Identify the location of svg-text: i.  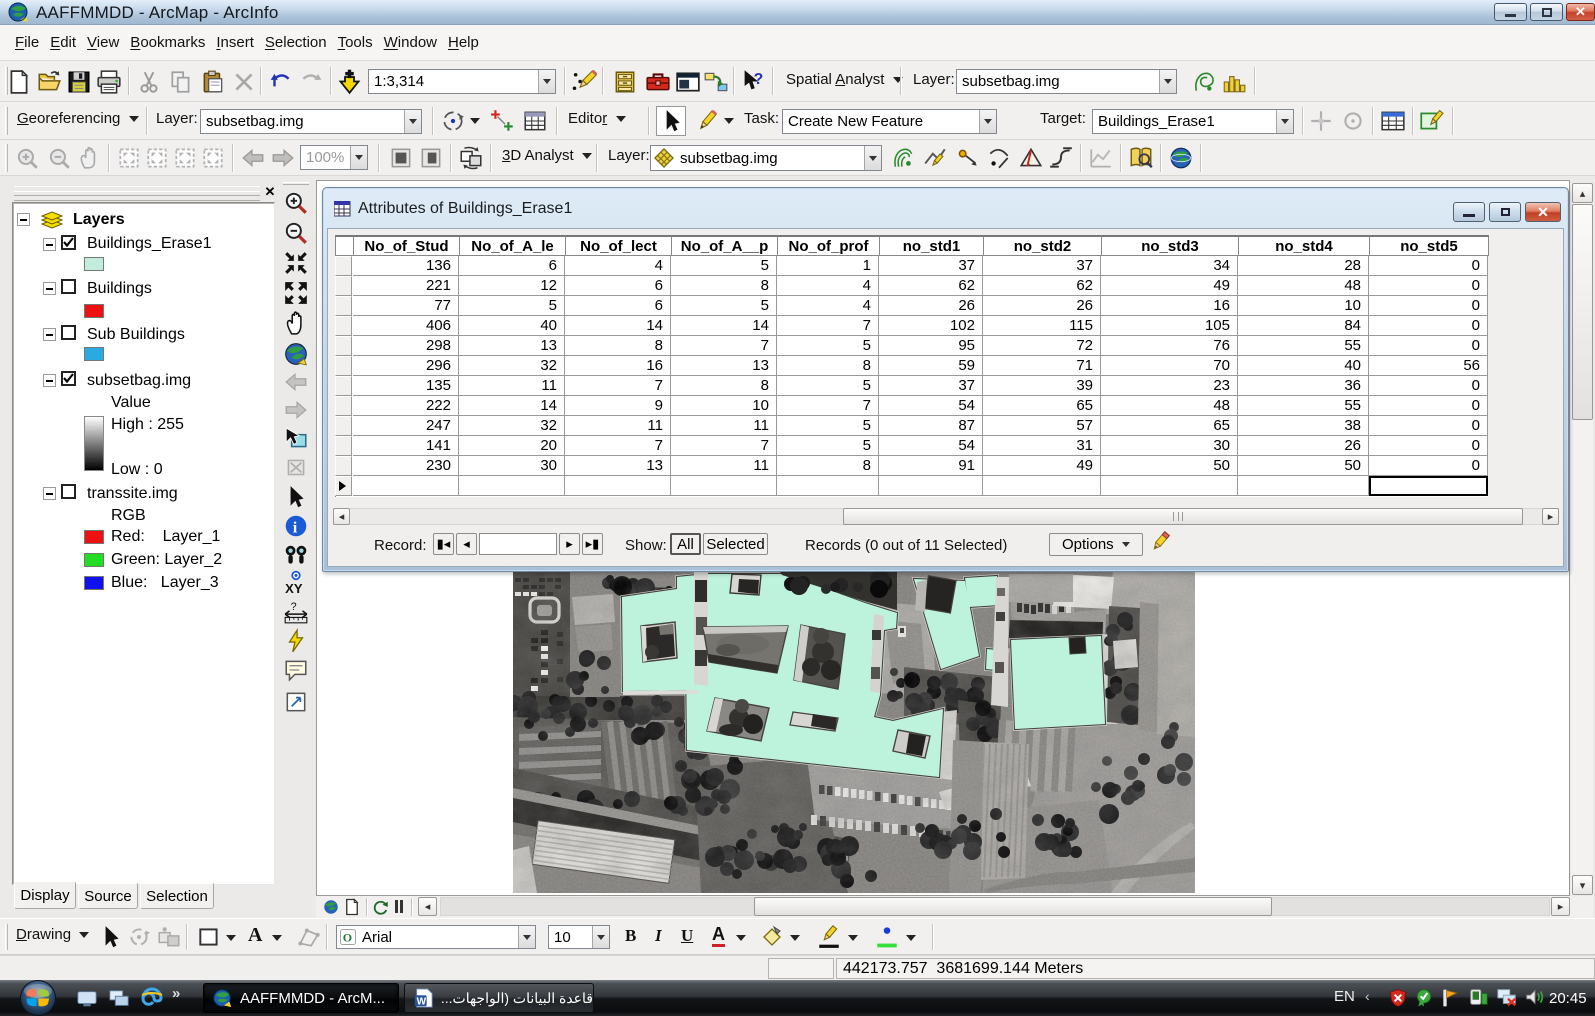
(295, 528).